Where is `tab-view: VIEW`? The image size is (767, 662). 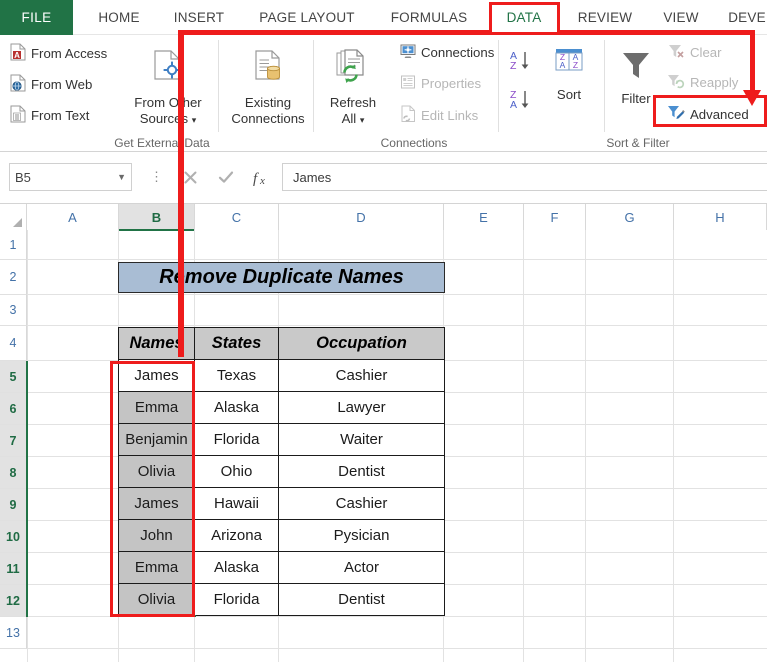
tab-view: VIEW is located at coordinates (681, 17).